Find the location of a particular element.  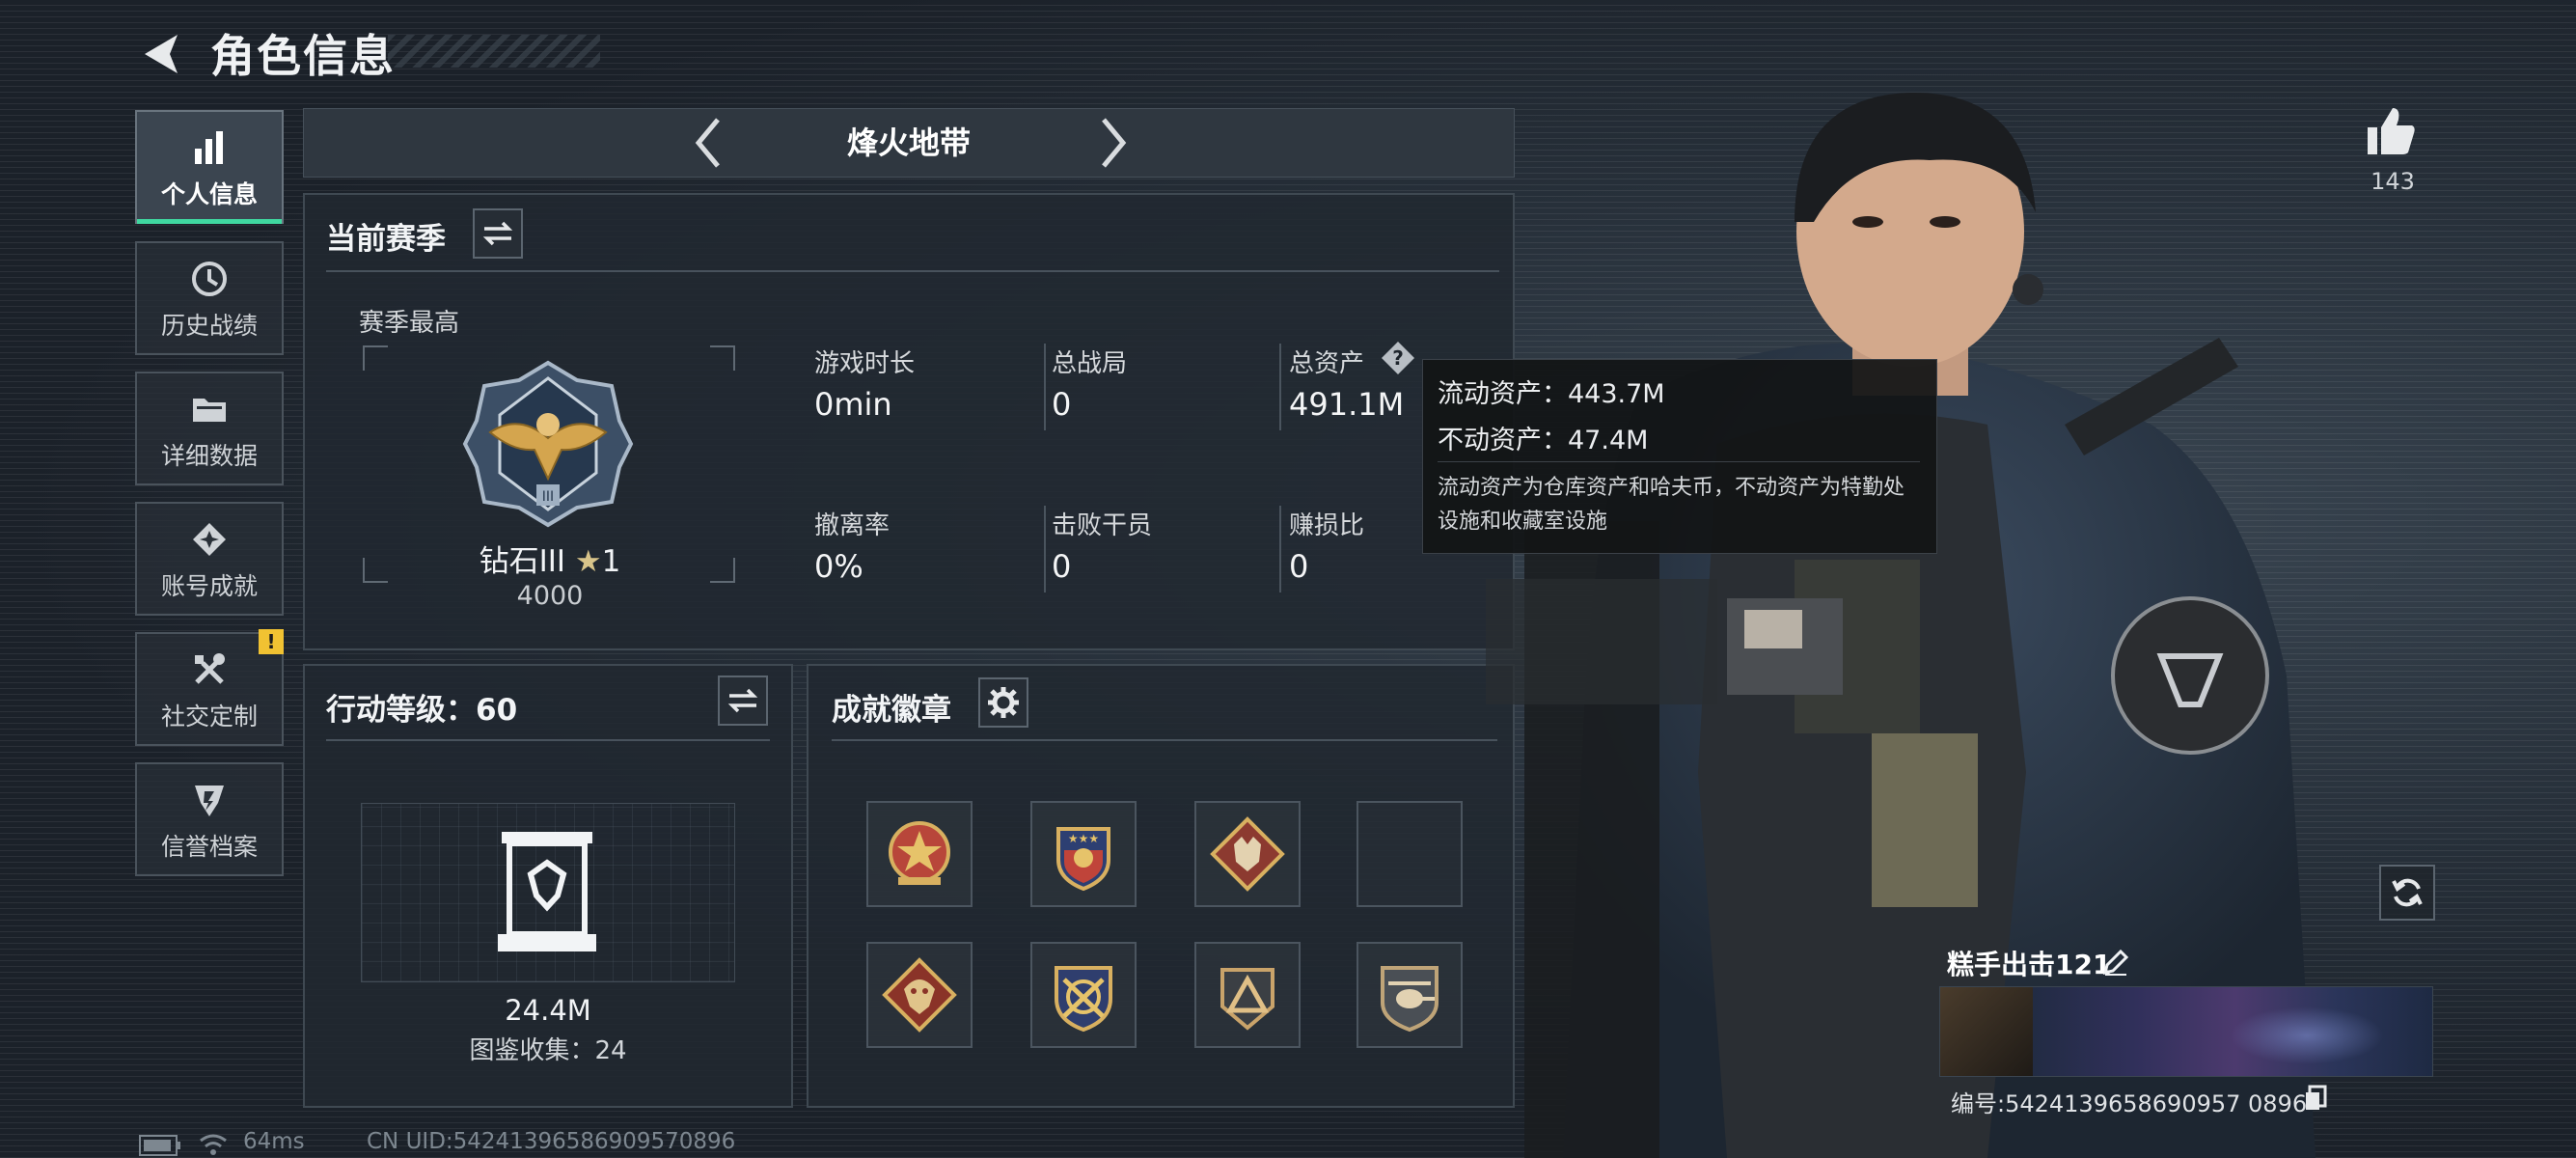

sidebar-item-detailed-data: 详细数据 is located at coordinates (210, 428).